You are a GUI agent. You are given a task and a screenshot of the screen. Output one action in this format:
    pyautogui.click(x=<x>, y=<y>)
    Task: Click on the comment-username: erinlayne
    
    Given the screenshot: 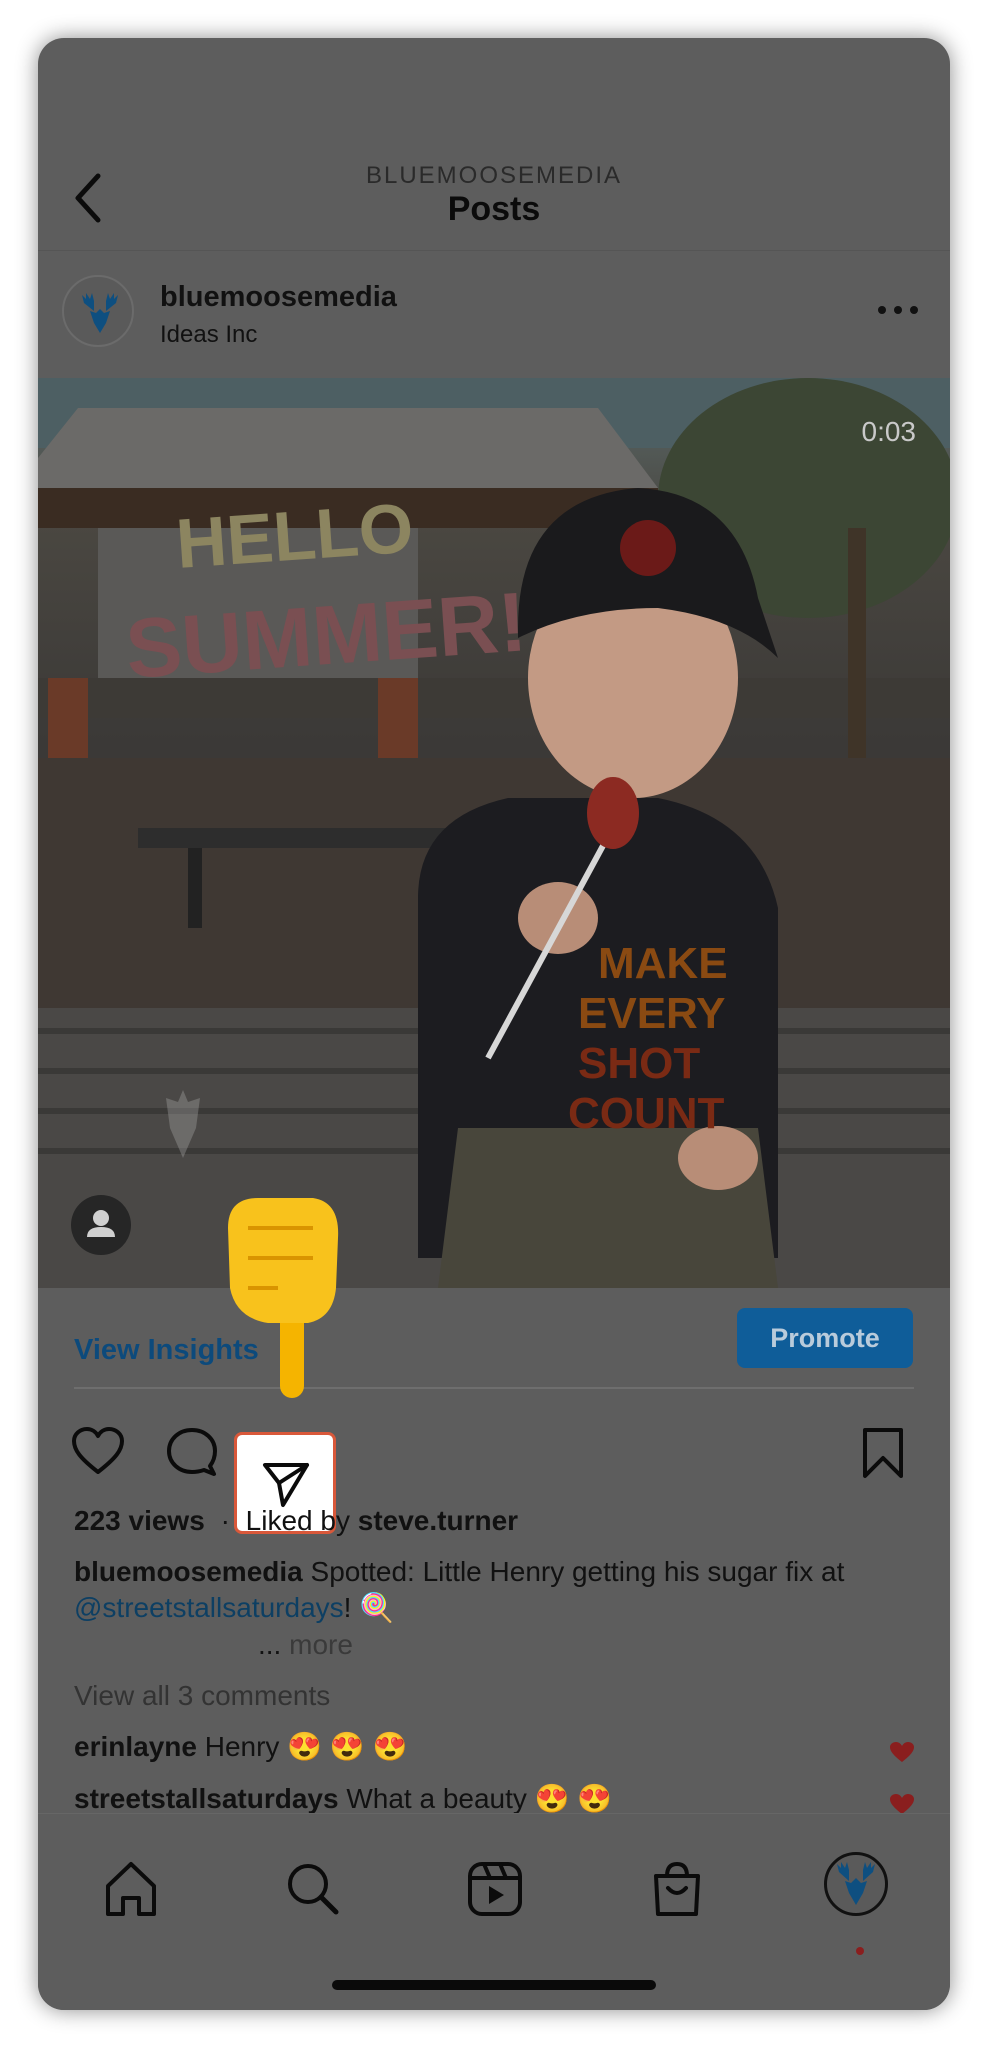 What is the action you would take?
    pyautogui.click(x=135, y=1746)
    